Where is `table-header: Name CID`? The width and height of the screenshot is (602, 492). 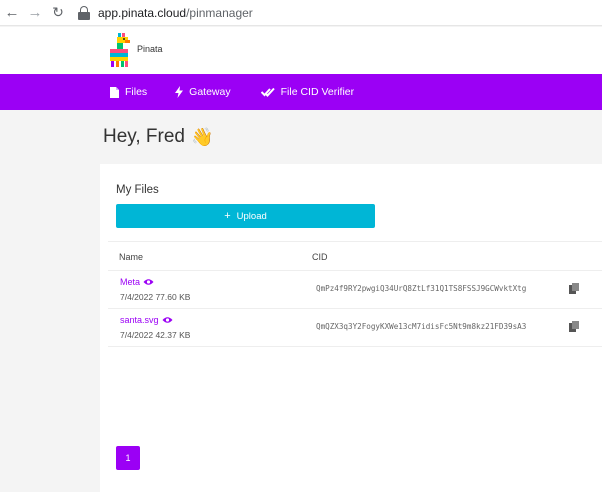
table-header: Name CID is located at coordinates (355, 256).